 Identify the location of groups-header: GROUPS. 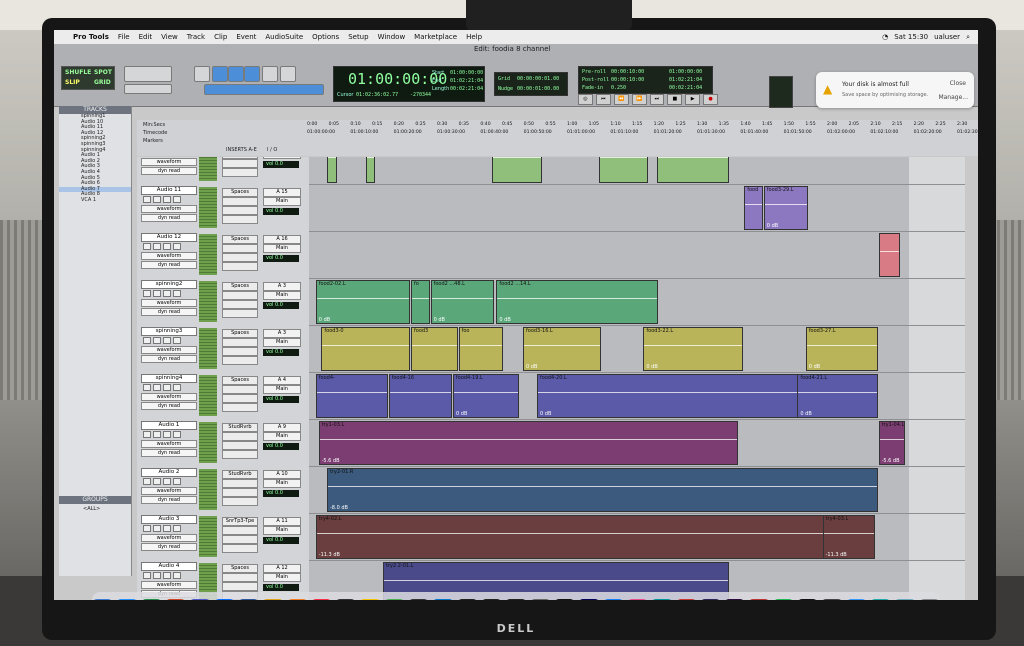
(95, 500).